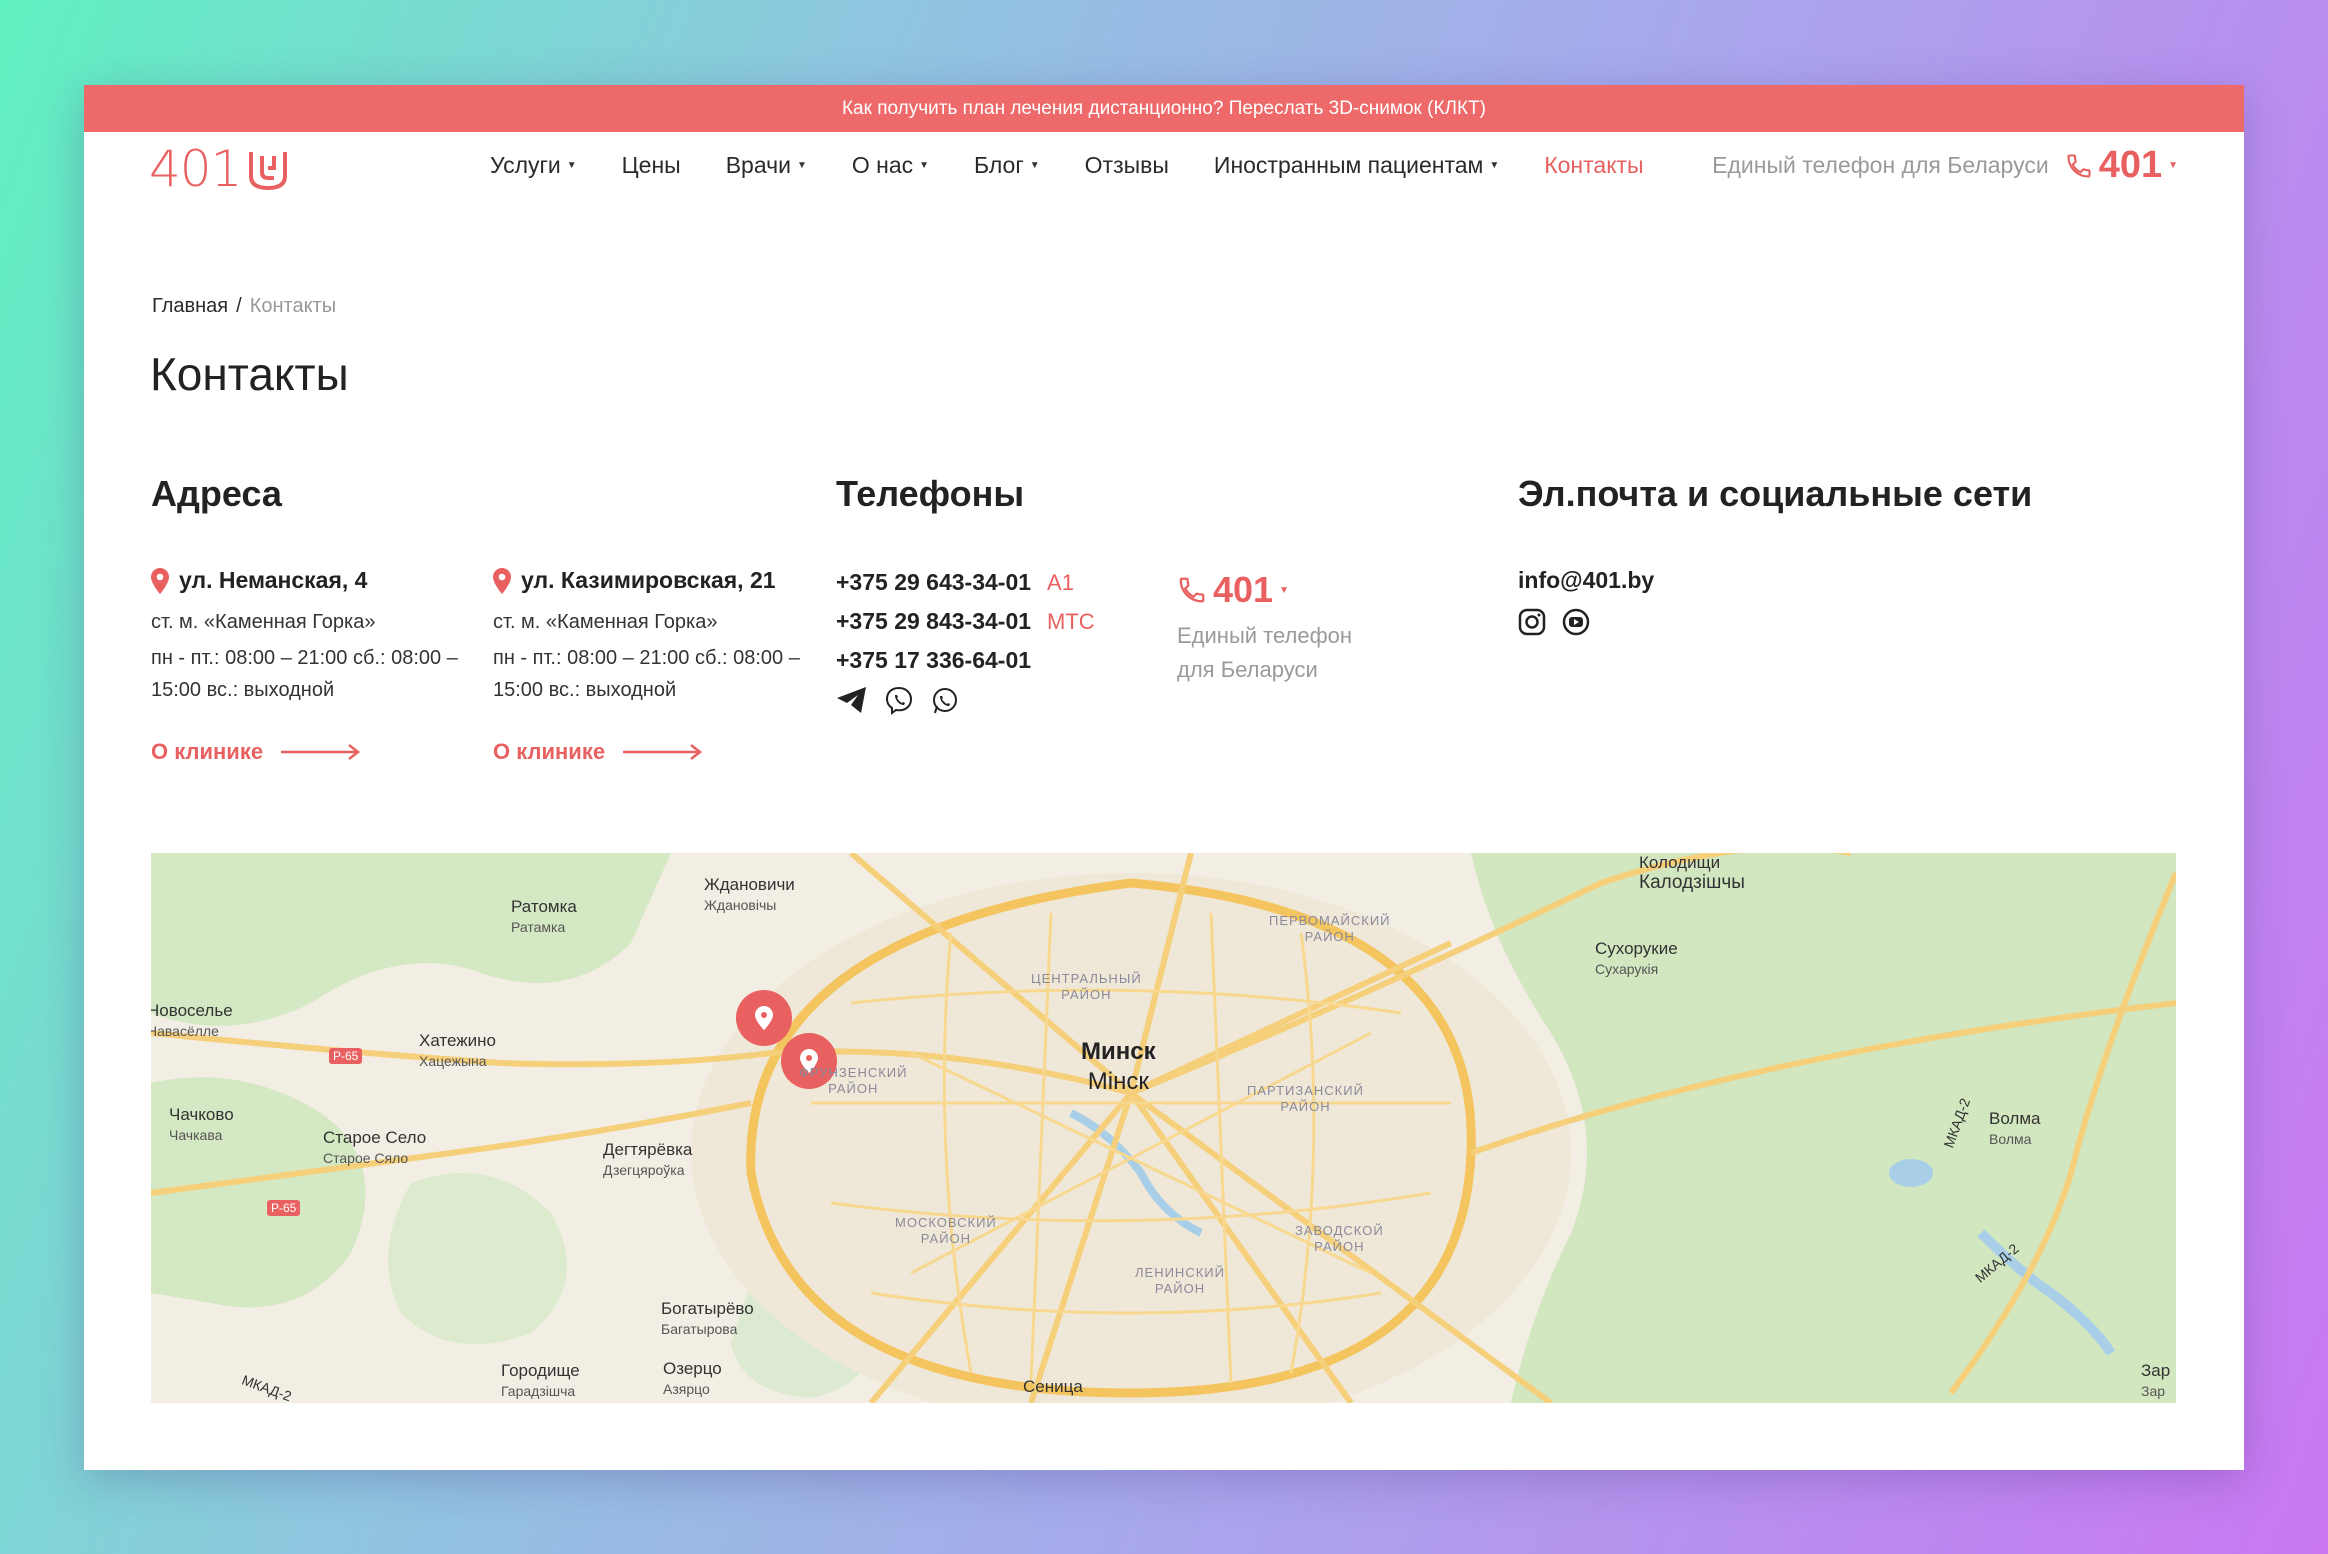 This screenshot has width=2328, height=1554. I want to click on single-phone-desc: Единый телефон для Беларуси, so click(1265, 652).